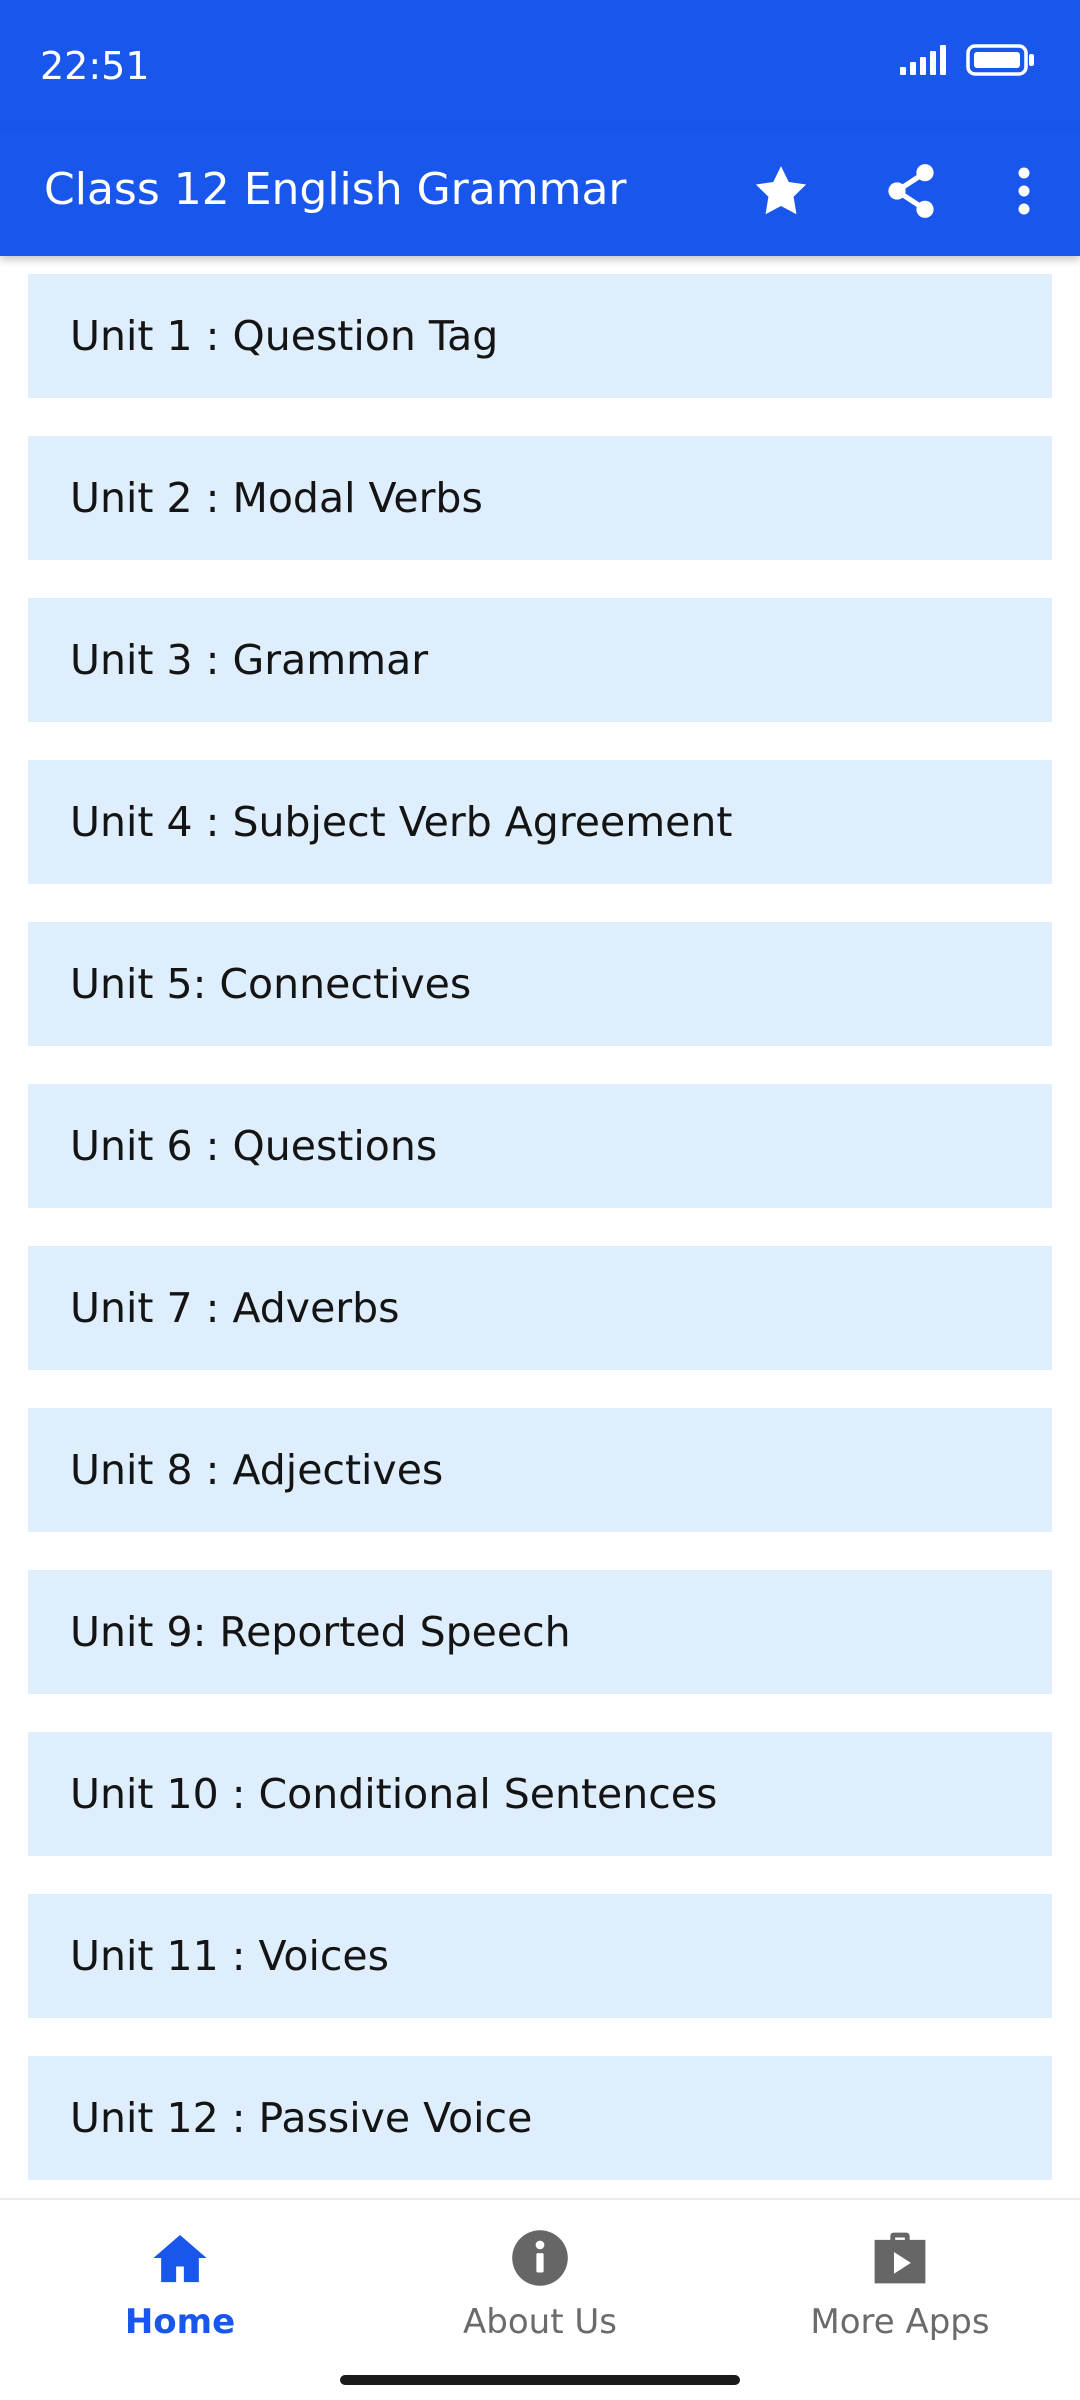 Image resolution: width=1080 pixels, height=2400 pixels. What do you see at coordinates (540, 65) in the screenshot?
I see `status-bar: 22:51` at bounding box center [540, 65].